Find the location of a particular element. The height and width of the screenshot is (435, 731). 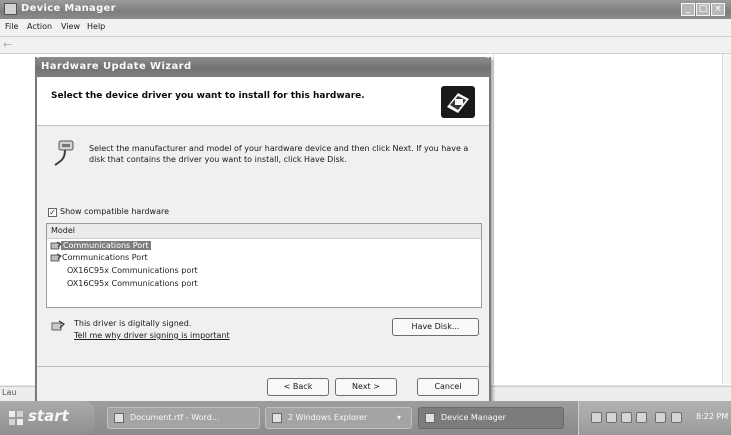

taskbar-button-explorer: 2 Windows Explorer ▾ is located at coordinates (338, 418).